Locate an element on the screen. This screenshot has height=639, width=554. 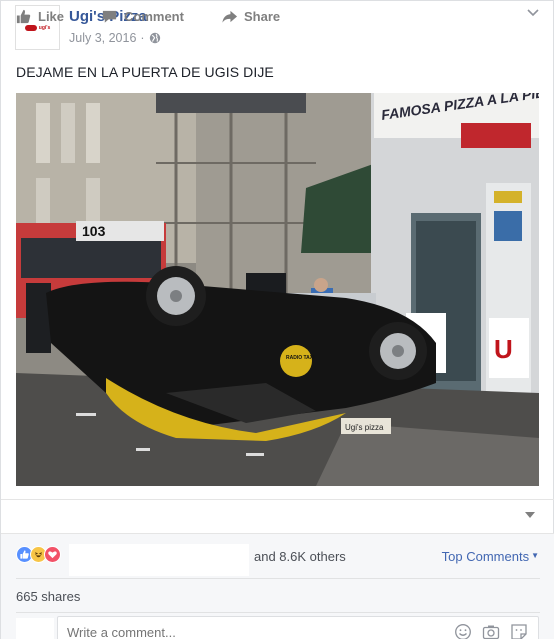
reaction-icons is located at coordinates (38, 554).